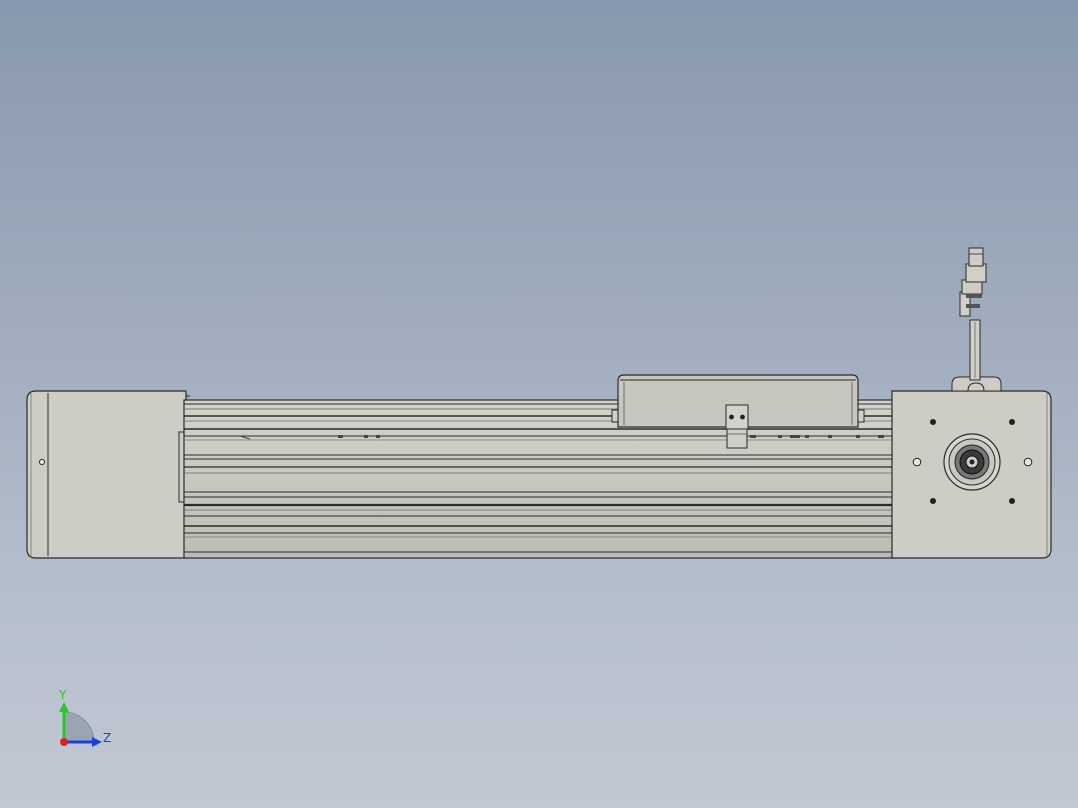  Describe the element at coordinates (108, 474) in the screenshot. I see `left-end-cap` at that location.